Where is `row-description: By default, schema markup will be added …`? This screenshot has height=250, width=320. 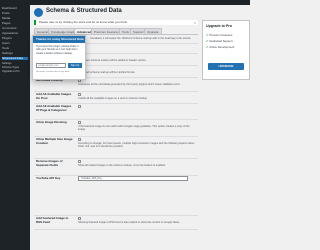 row-description: By default, schema markup will be added … is located at coordinates (112, 60).